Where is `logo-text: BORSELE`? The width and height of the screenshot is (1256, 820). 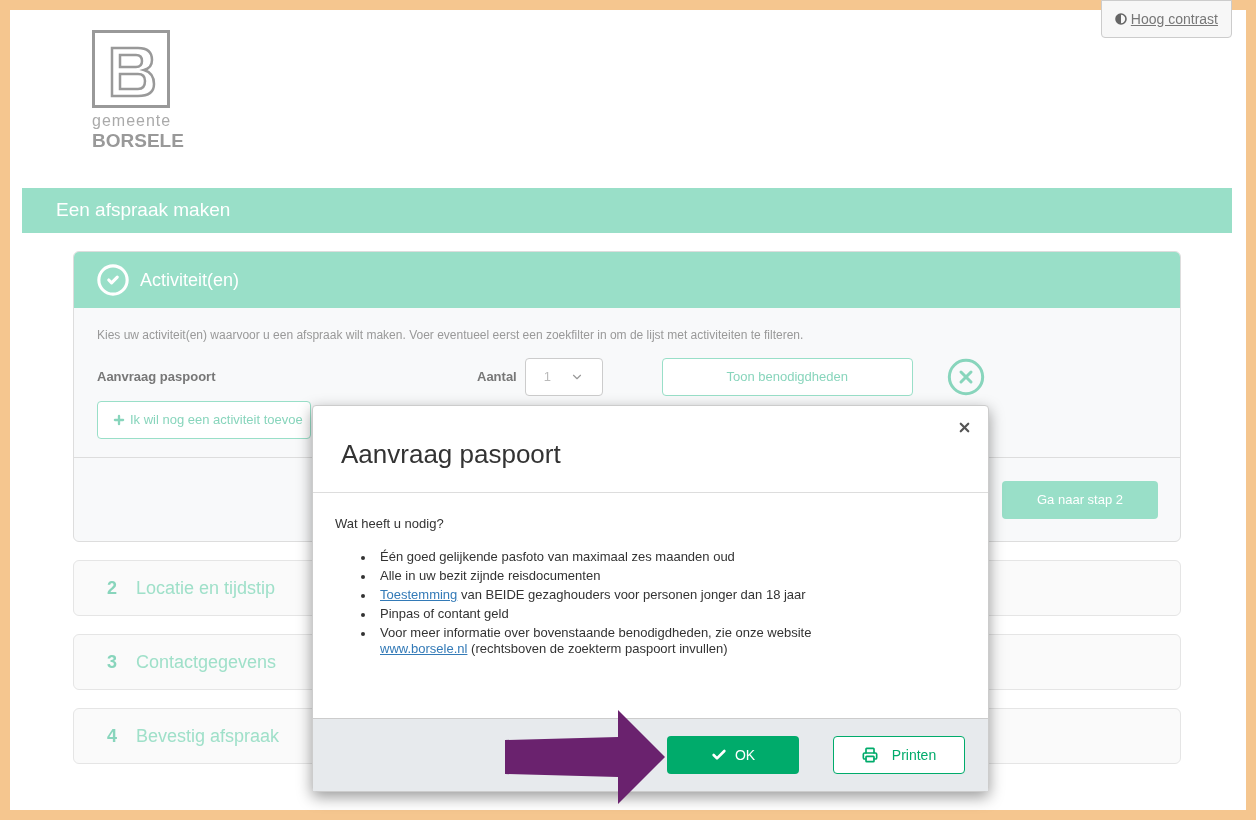 logo-text: BORSELE is located at coordinates (138, 141).